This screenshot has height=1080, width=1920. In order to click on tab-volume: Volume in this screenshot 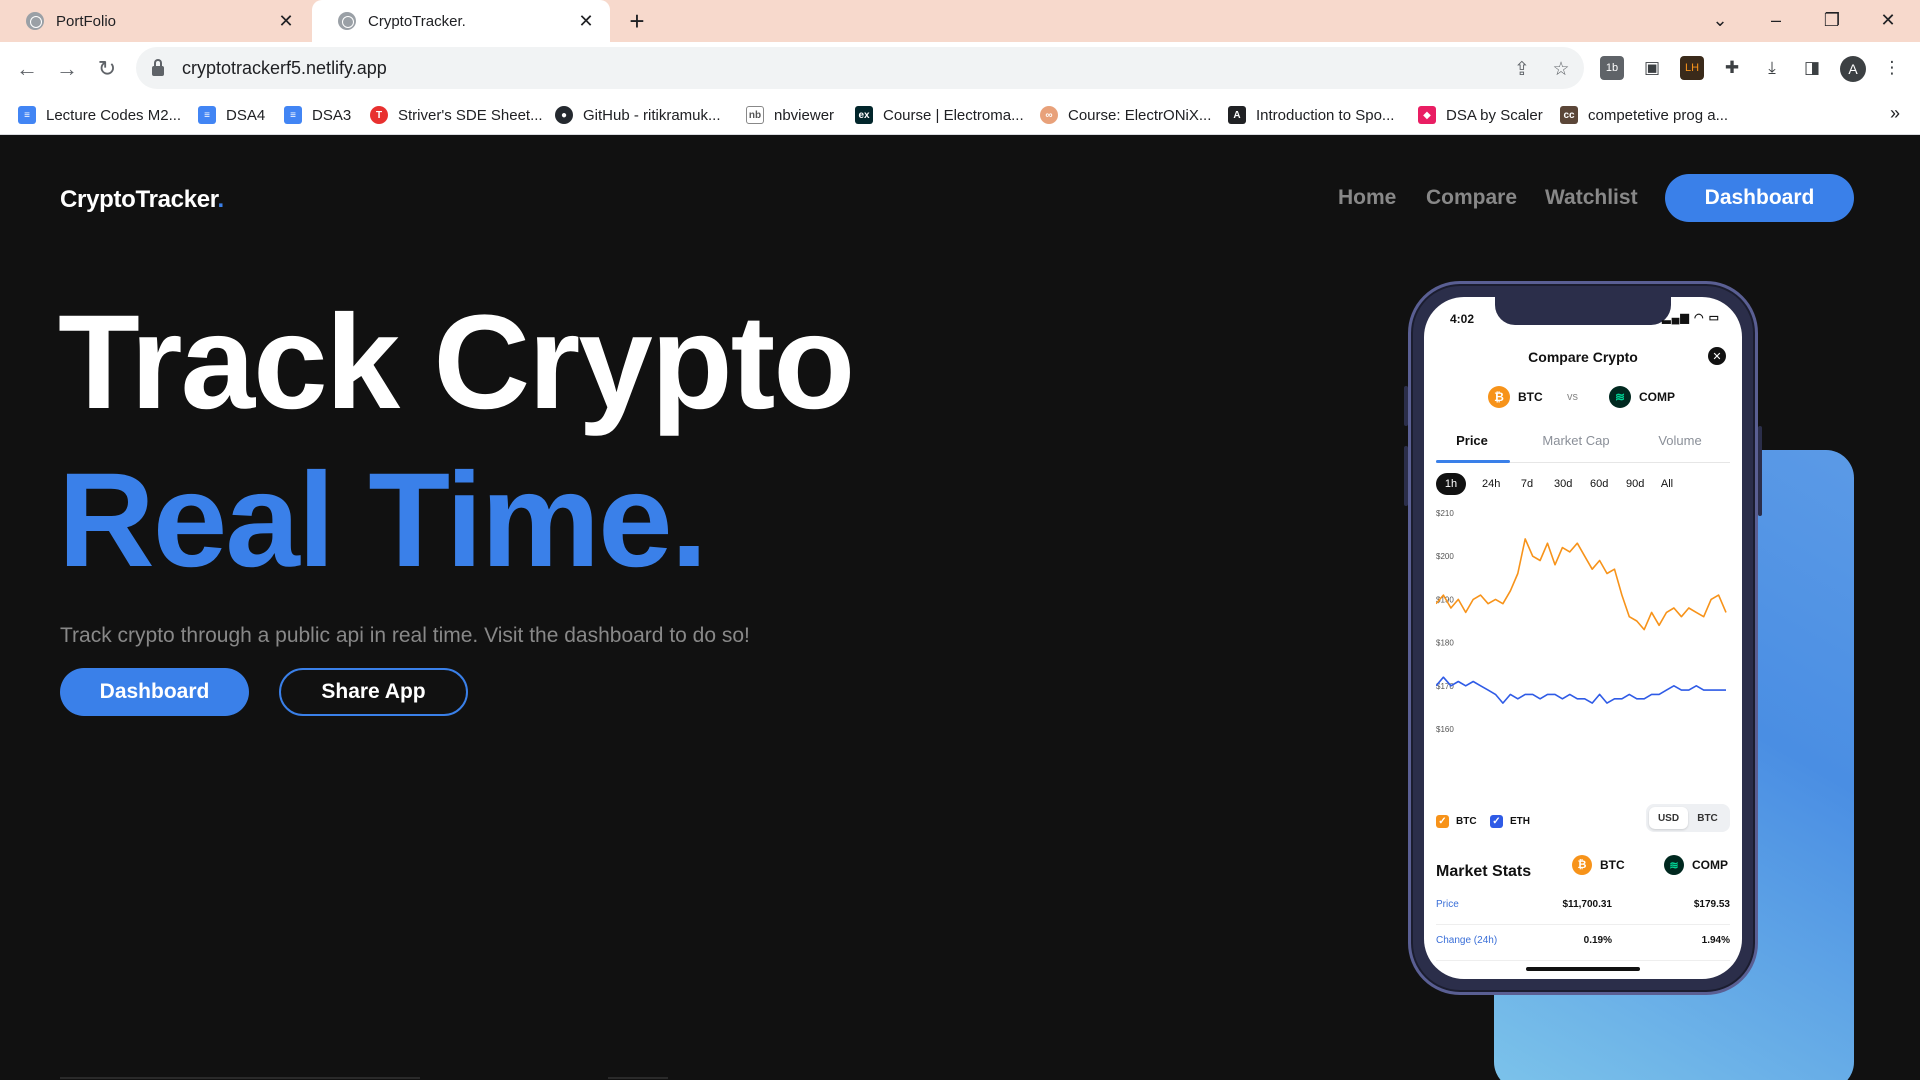, I will do `click(1680, 440)`.